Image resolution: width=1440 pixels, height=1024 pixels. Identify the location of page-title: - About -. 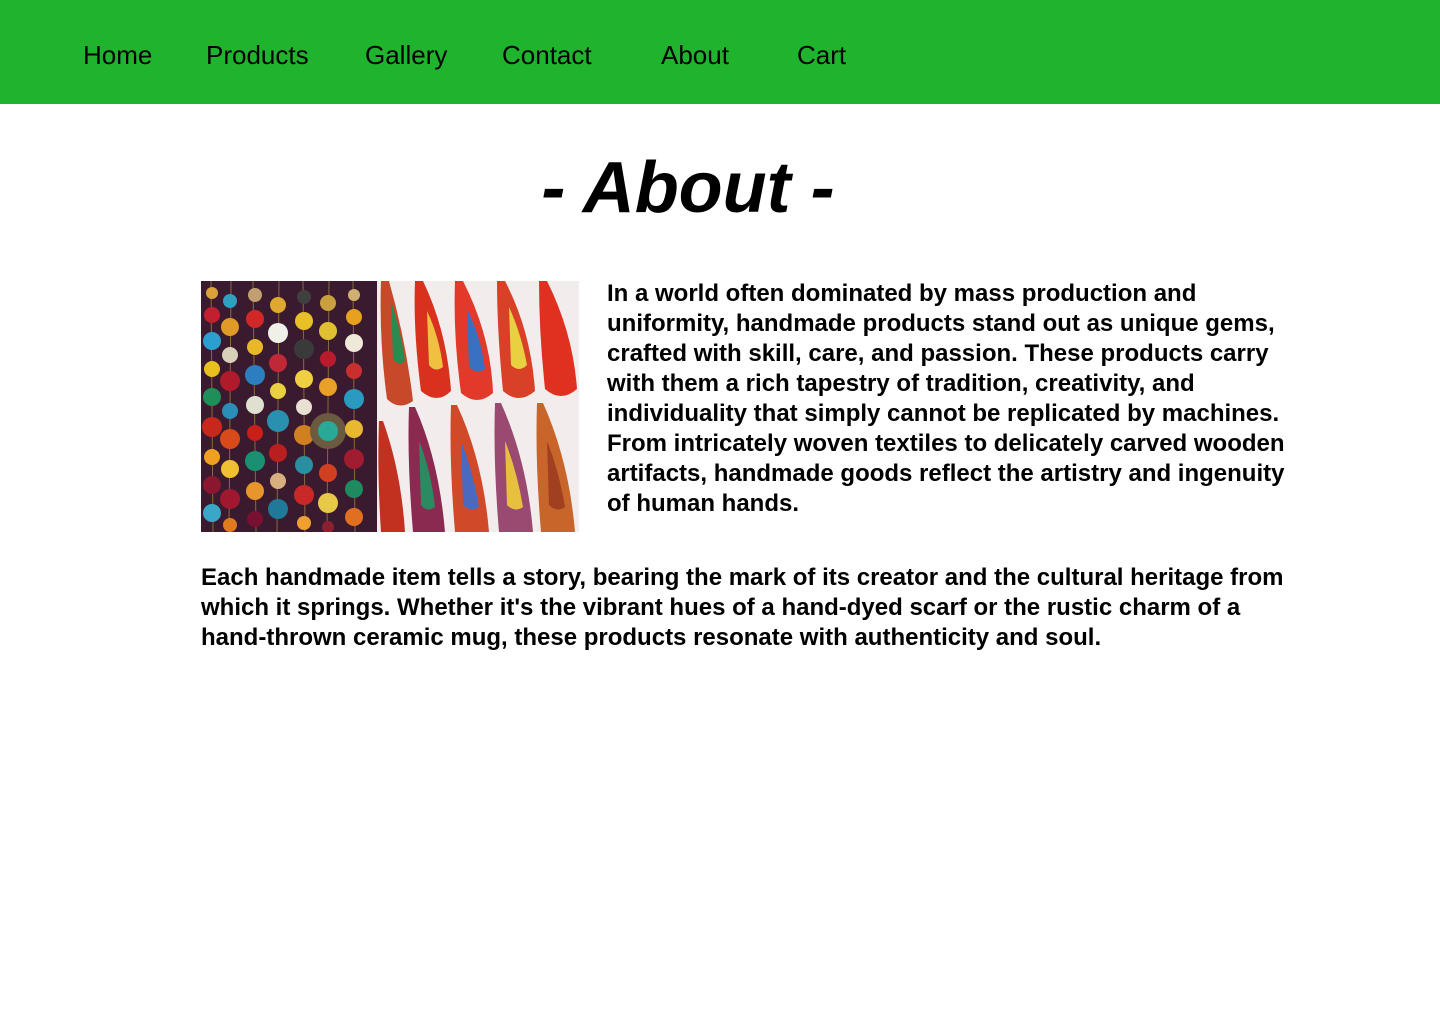
(688, 188).